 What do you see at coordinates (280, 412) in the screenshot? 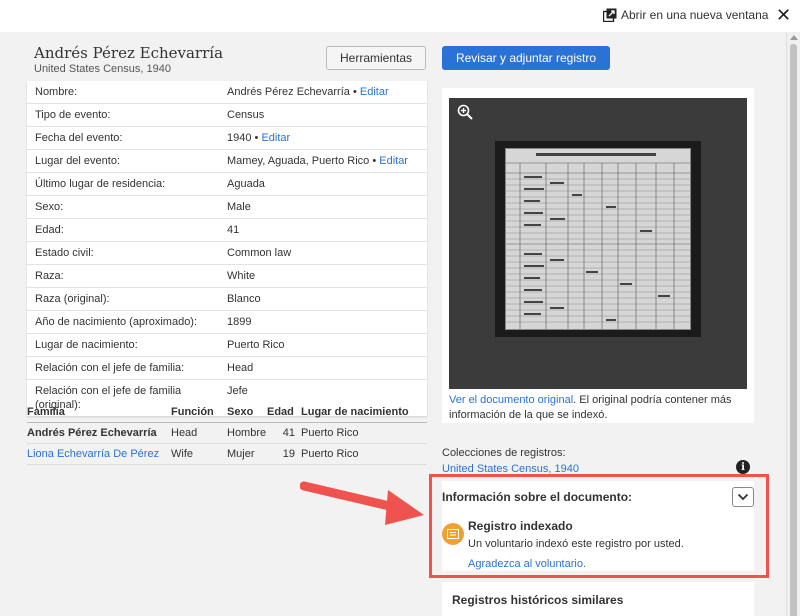
I see `header-age: Edad` at bounding box center [280, 412].